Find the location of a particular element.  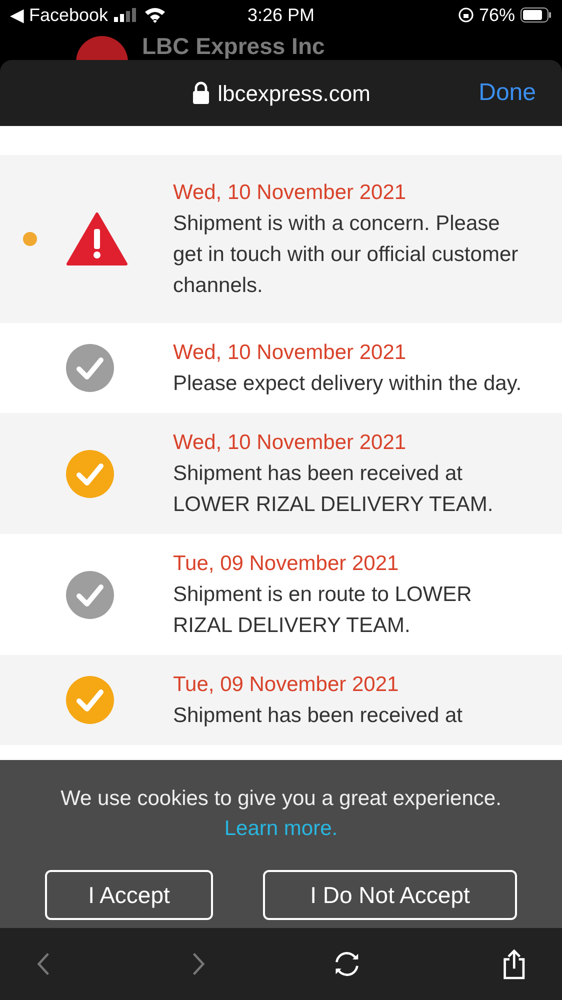

event-description: Shipment is en route to LOWER RIZAL DELIVERY TEAM. is located at coordinates (323, 610).